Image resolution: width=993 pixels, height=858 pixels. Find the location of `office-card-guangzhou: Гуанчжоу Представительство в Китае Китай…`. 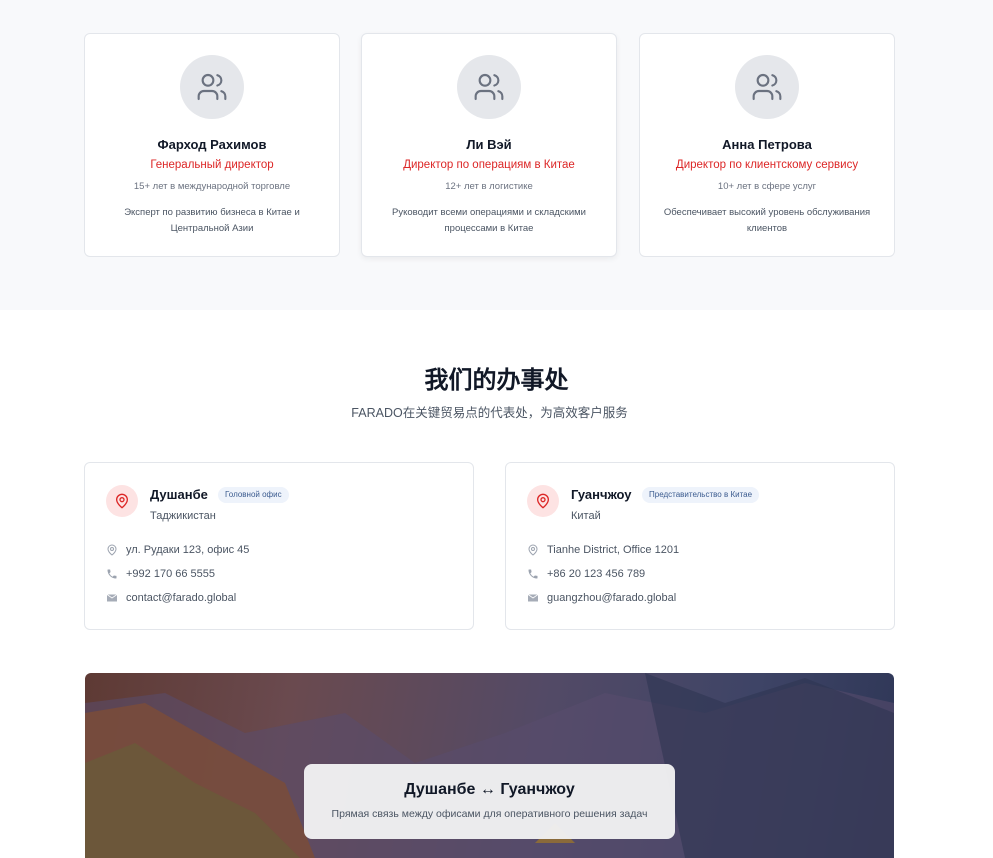

office-card-guangzhou: Гуанчжоу Представительство в Китае Китай… is located at coordinates (700, 546).